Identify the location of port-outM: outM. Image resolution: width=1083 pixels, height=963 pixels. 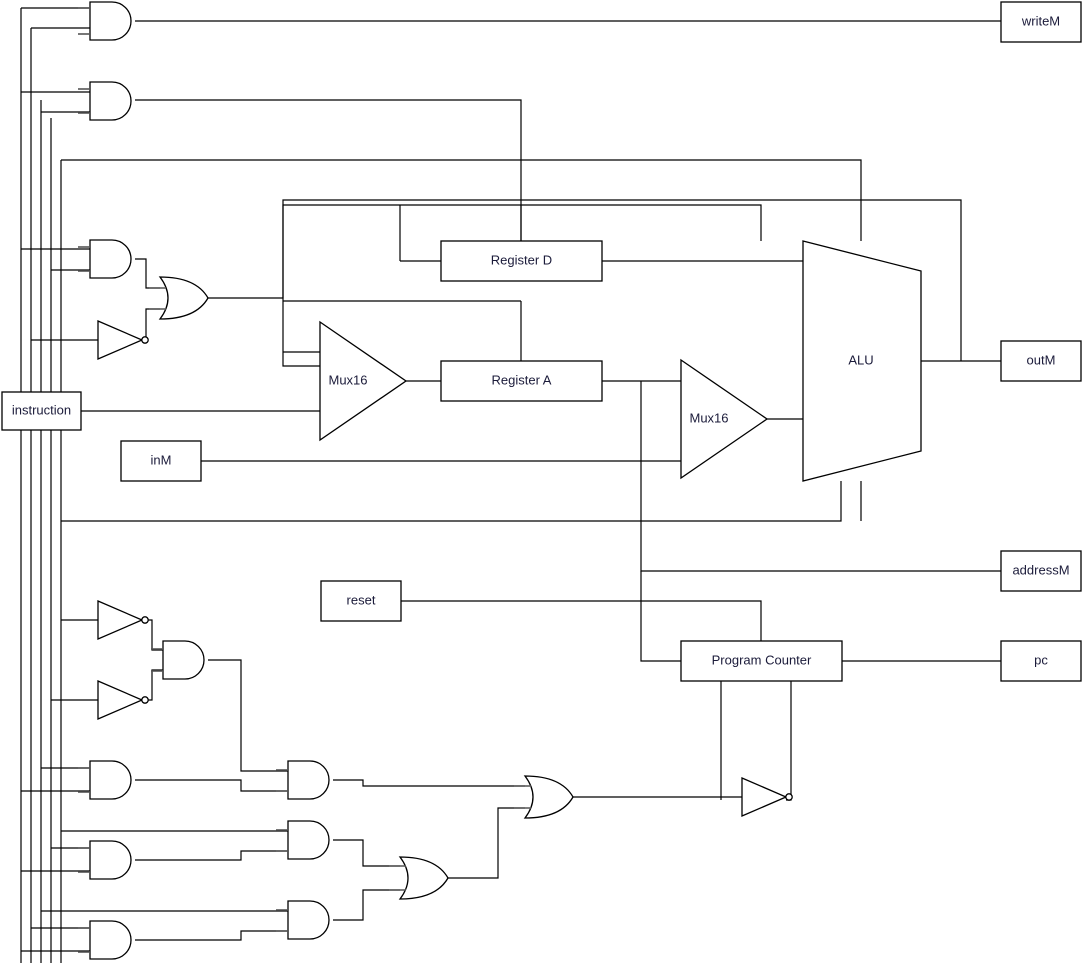
(1041, 361).